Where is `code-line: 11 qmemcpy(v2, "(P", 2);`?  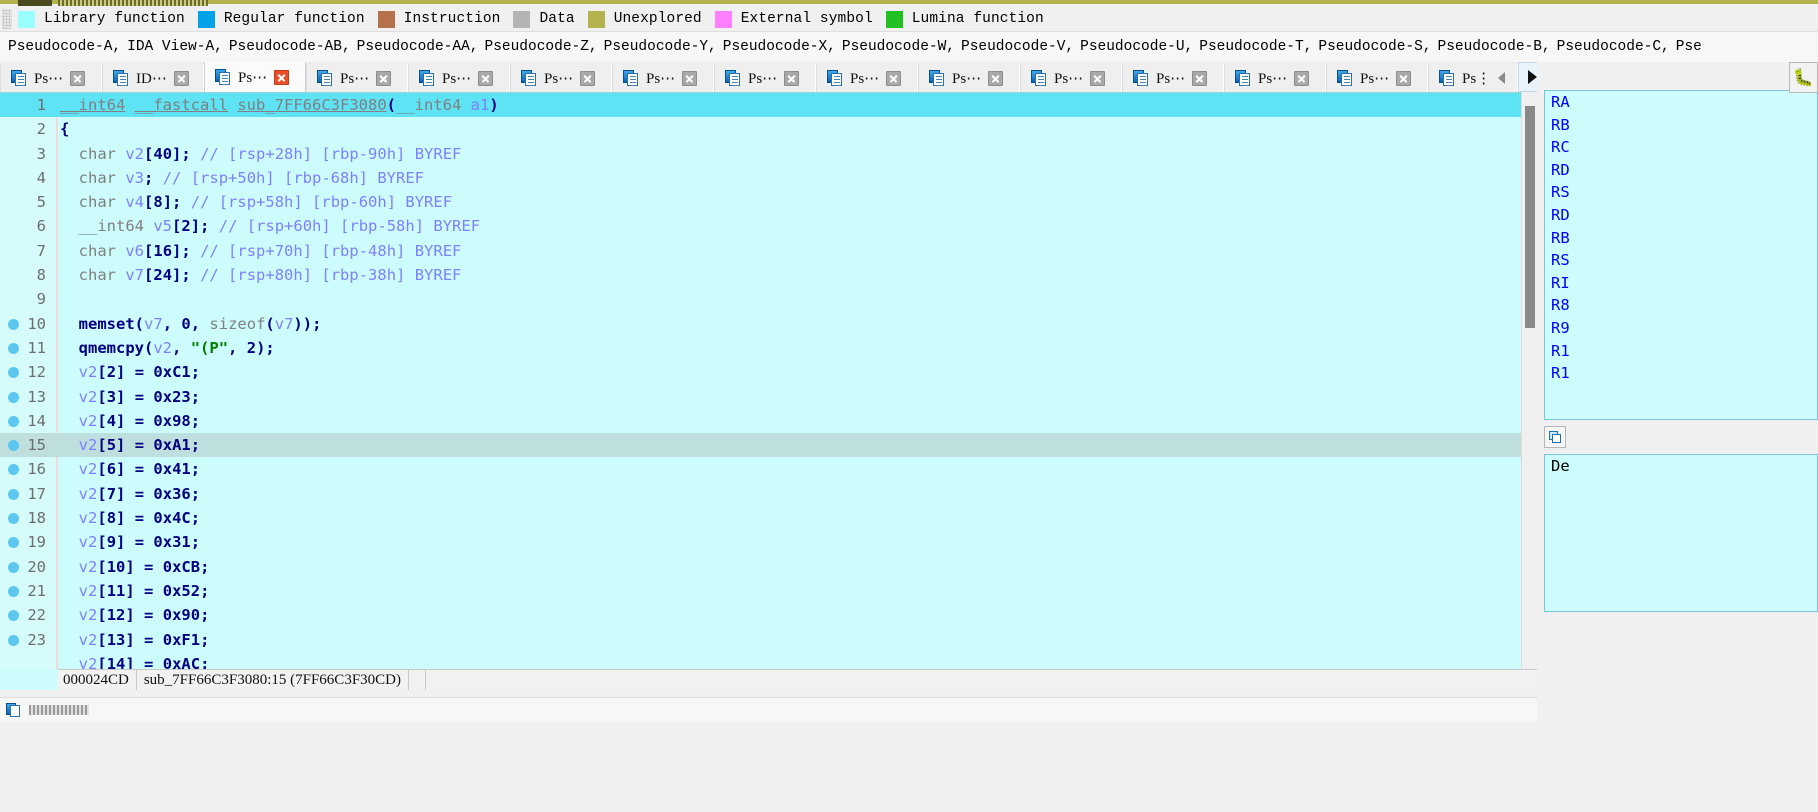 code-line: 11 qmemcpy(v2, "(P", 2); is located at coordinates (768, 348).